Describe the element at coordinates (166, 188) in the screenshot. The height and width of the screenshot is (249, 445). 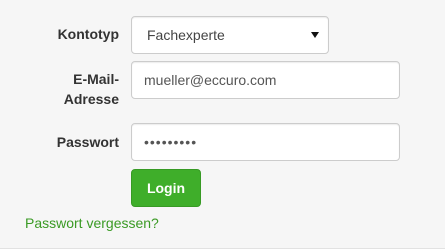
I see `login-button: Login` at that location.